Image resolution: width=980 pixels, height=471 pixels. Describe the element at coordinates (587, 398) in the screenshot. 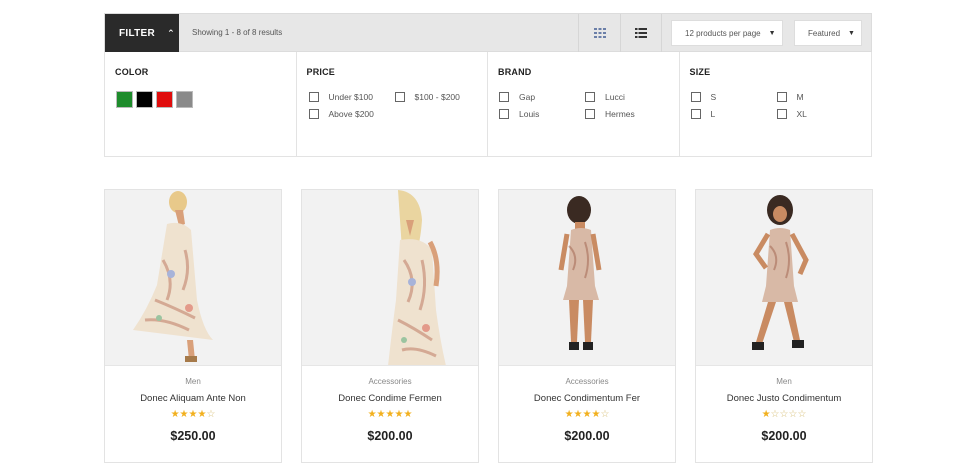

I see `product-name: Donec Condimentum Fer` at that location.